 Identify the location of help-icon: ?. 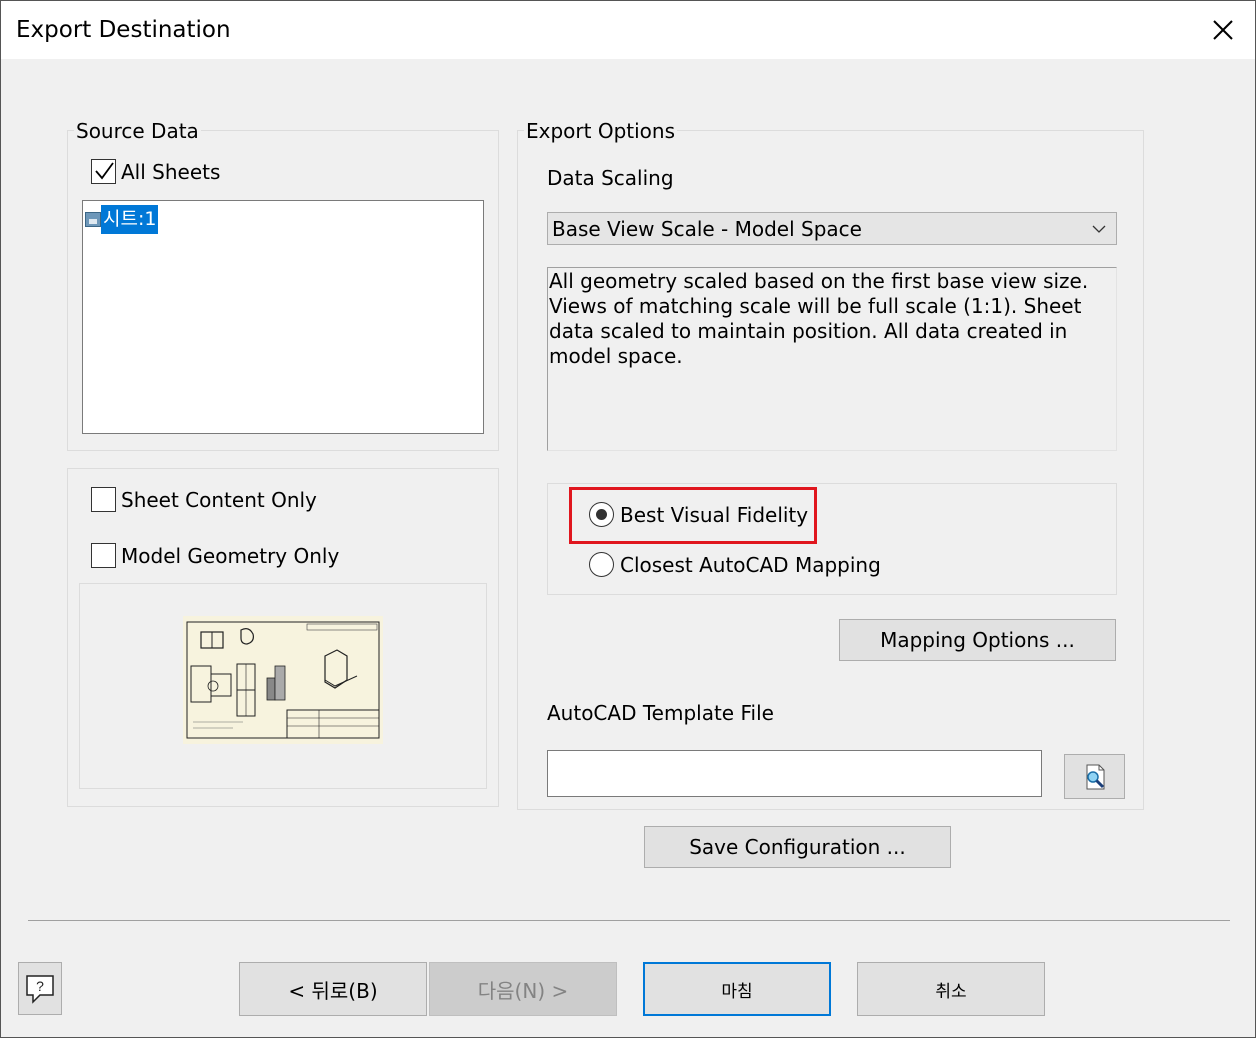
(40, 989).